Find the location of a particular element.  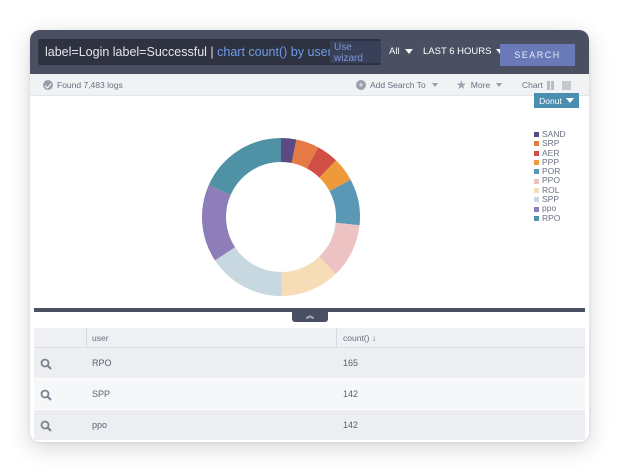

chart-type-dropdown: Donut is located at coordinates (556, 100).